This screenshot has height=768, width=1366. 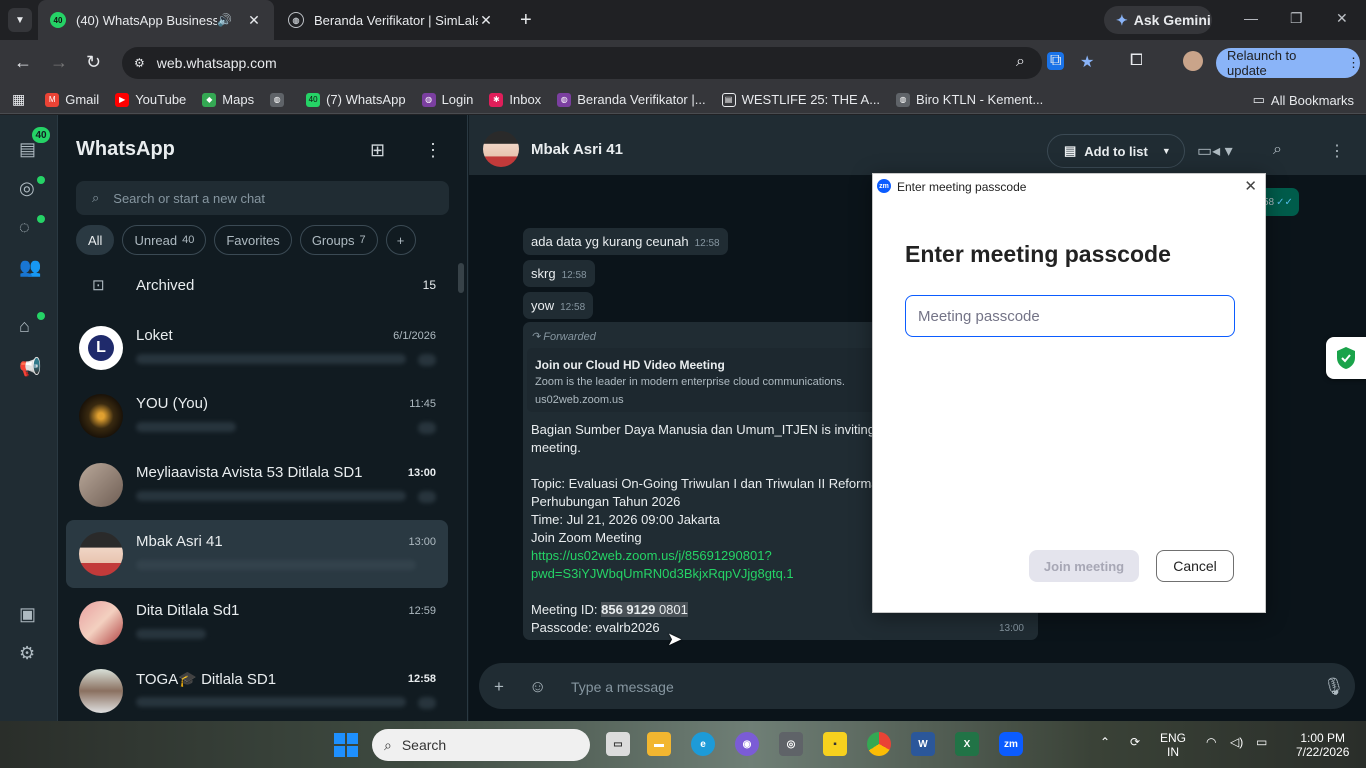 I want to click on taskbar-search: ⌕ Search, so click(x=481, y=745).